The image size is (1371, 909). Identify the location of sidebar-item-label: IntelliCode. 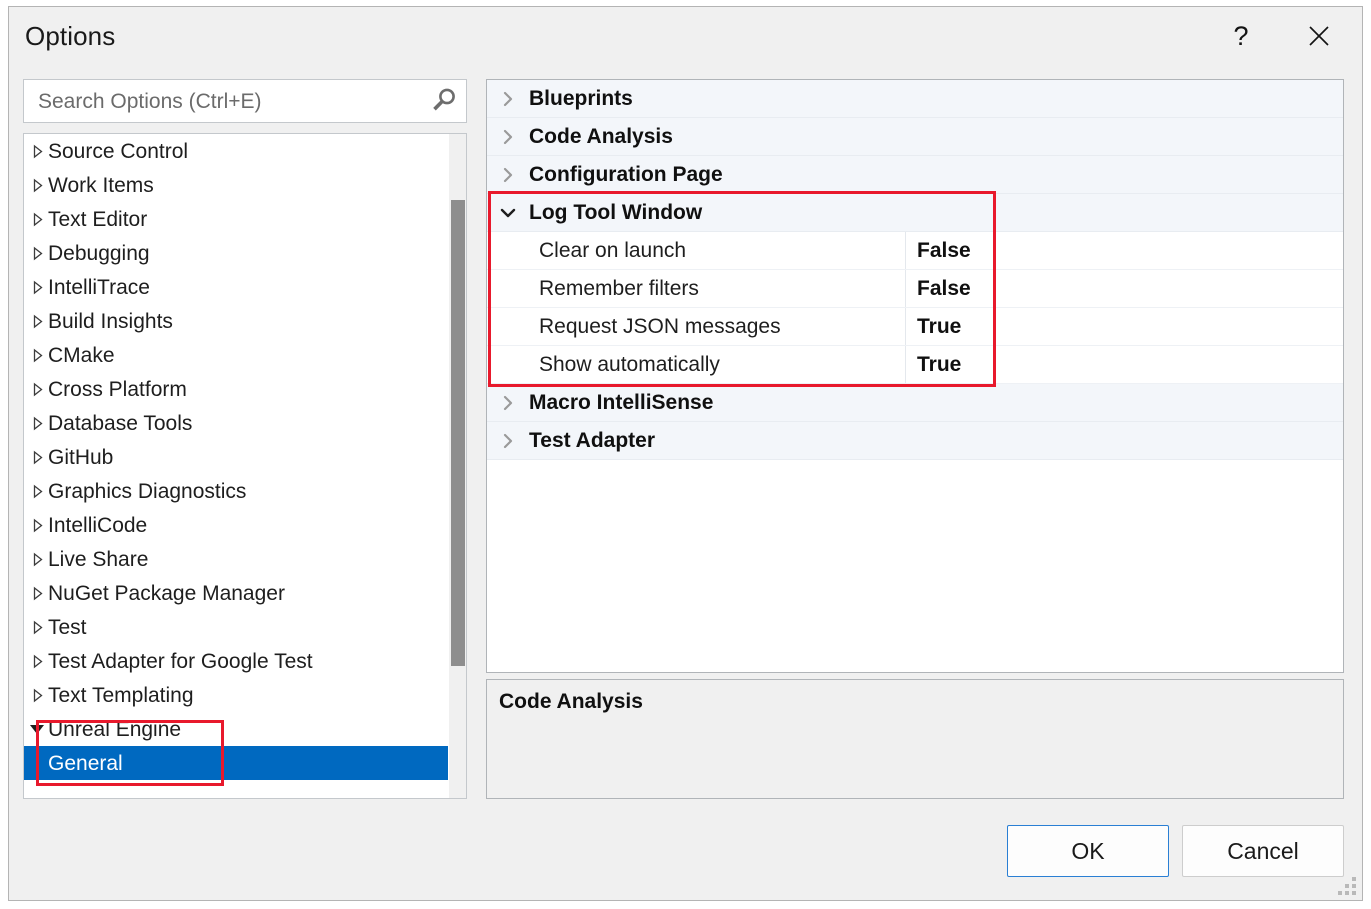
(98, 525).